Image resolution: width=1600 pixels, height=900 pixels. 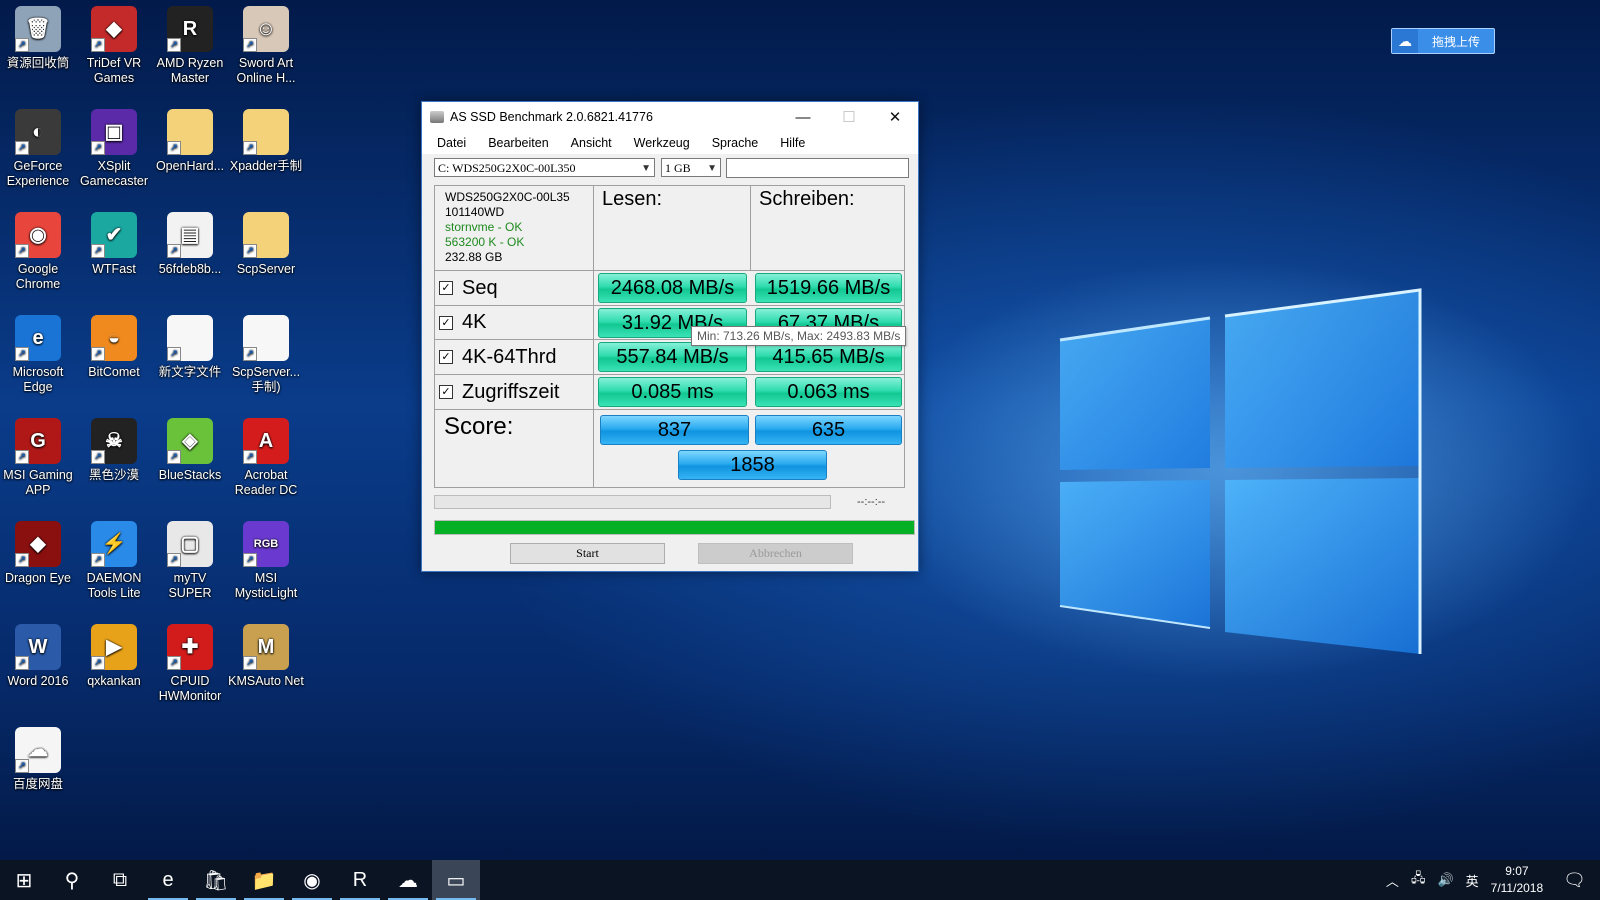 I want to click on desktop-icon-label: BlueStacks, so click(x=190, y=475).